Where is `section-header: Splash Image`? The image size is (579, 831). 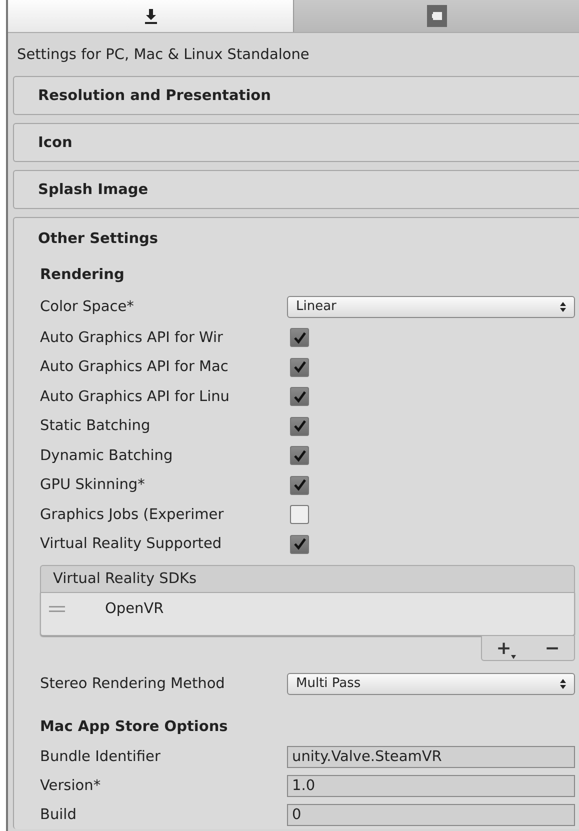 section-header: Splash Image is located at coordinates (296, 189).